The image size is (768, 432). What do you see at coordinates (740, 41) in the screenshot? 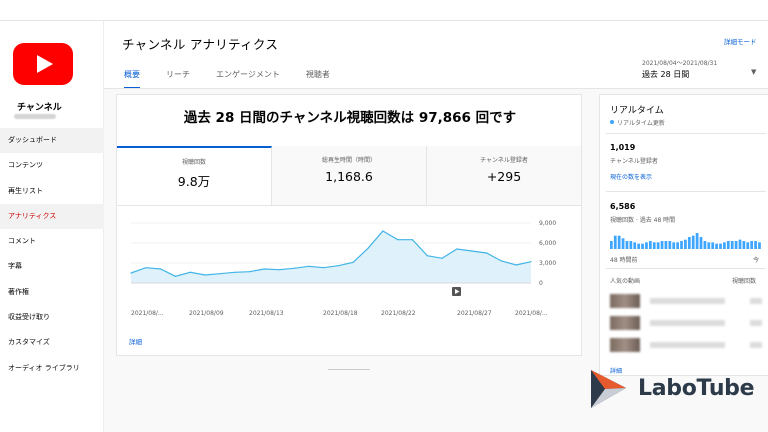
I see `detail-mode-link: 詳細モード` at bounding box center [740, 41].